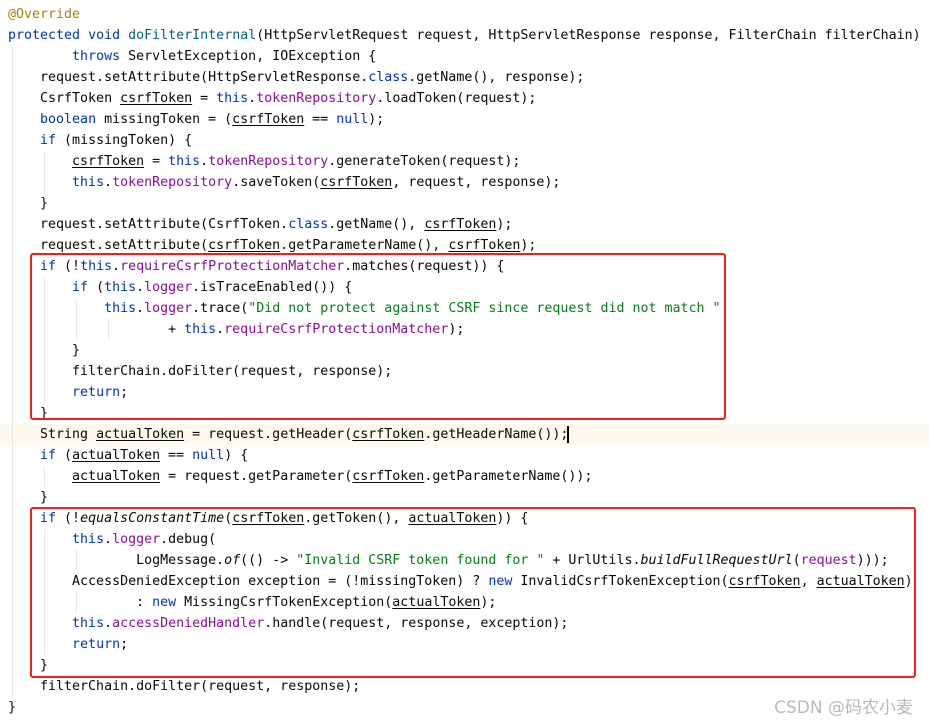 The width and height of the screenshot is (929, 726). What do you see at coordinates (116, 560) in the screenshot?
I see `code-token: LogMessage.` at bounding box center [116, 560].